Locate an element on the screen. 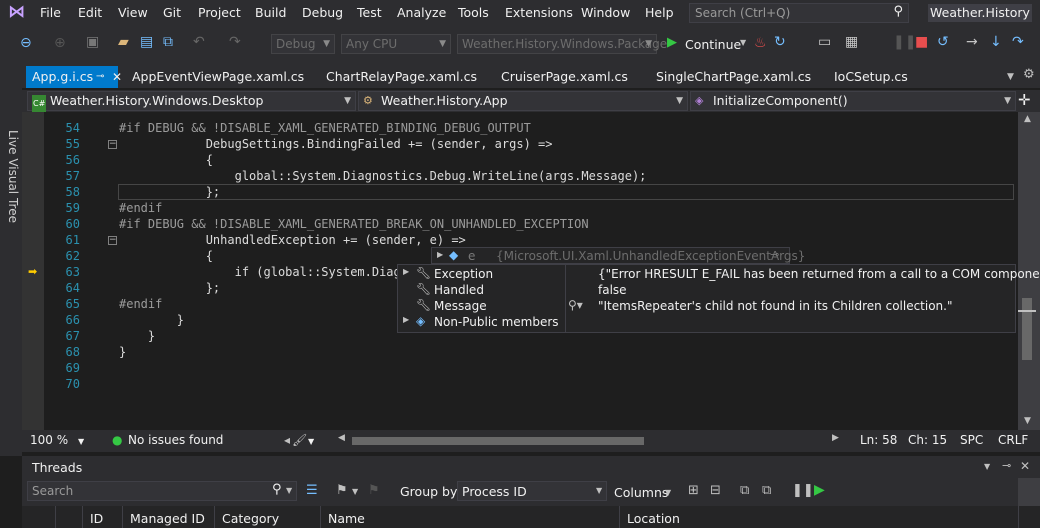  horizontal-scroll-thumb is located at coordinates (498, 441).